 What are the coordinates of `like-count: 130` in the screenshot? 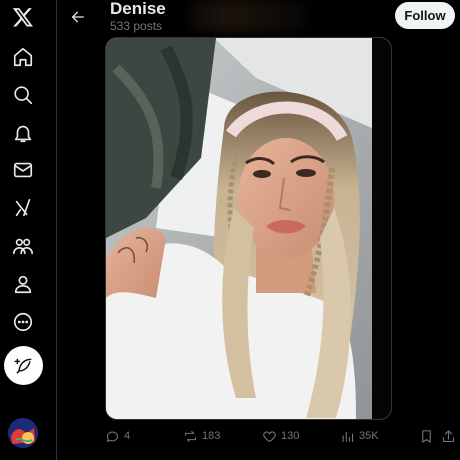 It's located at (290, 436).